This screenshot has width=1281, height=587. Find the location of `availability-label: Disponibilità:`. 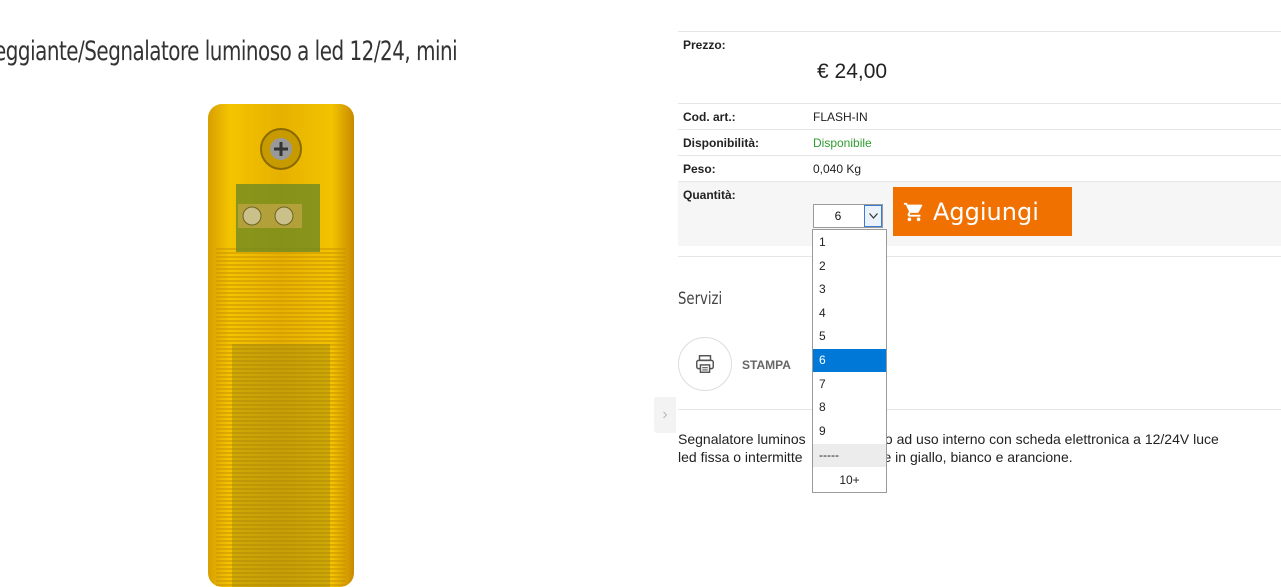

availability-label: Disponibilità: is located at coordinates (721, 143).